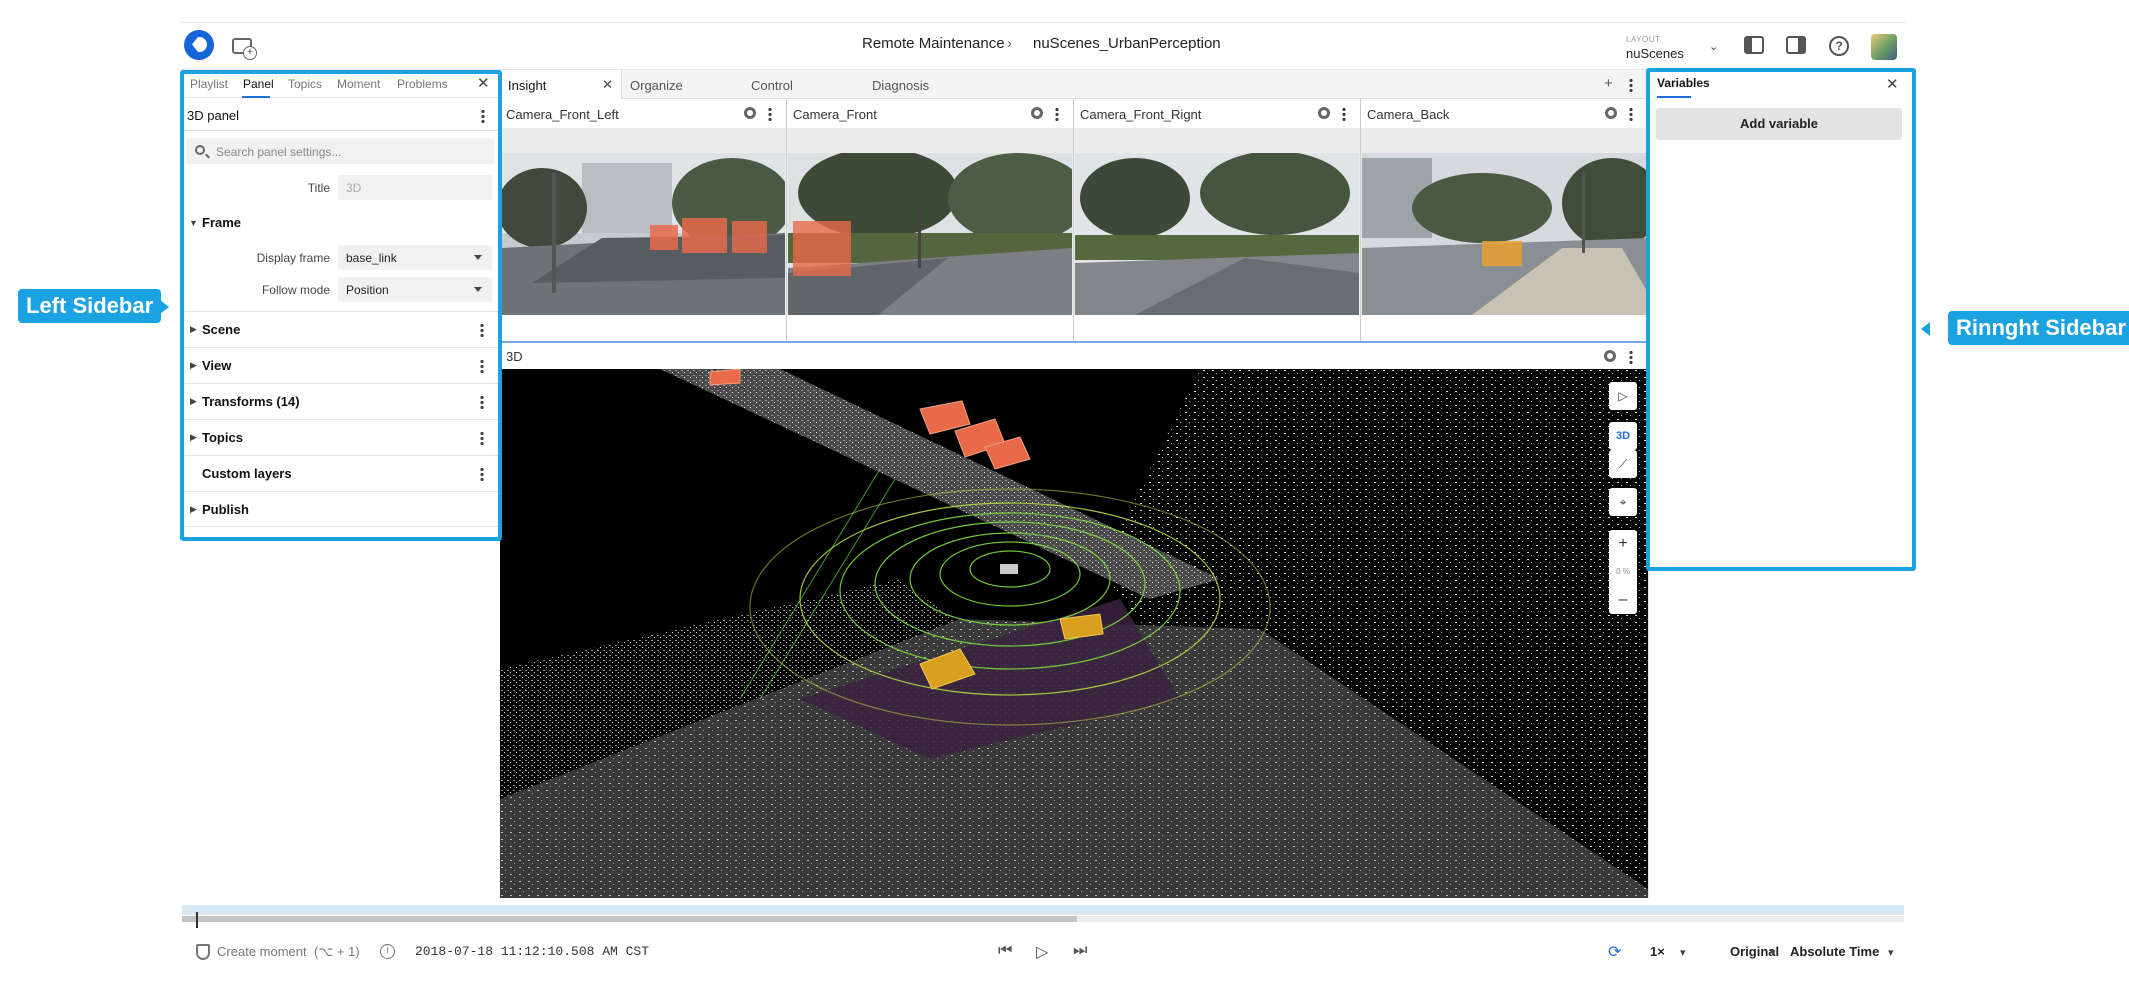 Image resolution: width=2129 pixels, height=991 pixels. What do you see at coordinates (1657, 951) in the screenshot?
I see `playback-speed-select: 1×` at bounding box center [1657, 951].